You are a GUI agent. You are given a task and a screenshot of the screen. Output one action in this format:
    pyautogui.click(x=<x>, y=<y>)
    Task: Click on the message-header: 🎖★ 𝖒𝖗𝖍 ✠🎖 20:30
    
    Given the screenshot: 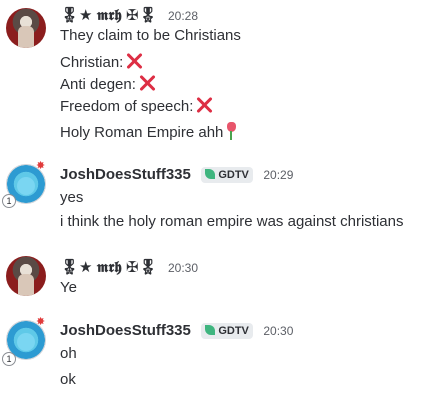 What is the action you would take?
    pyautogui.click(x=129, y=268)
    